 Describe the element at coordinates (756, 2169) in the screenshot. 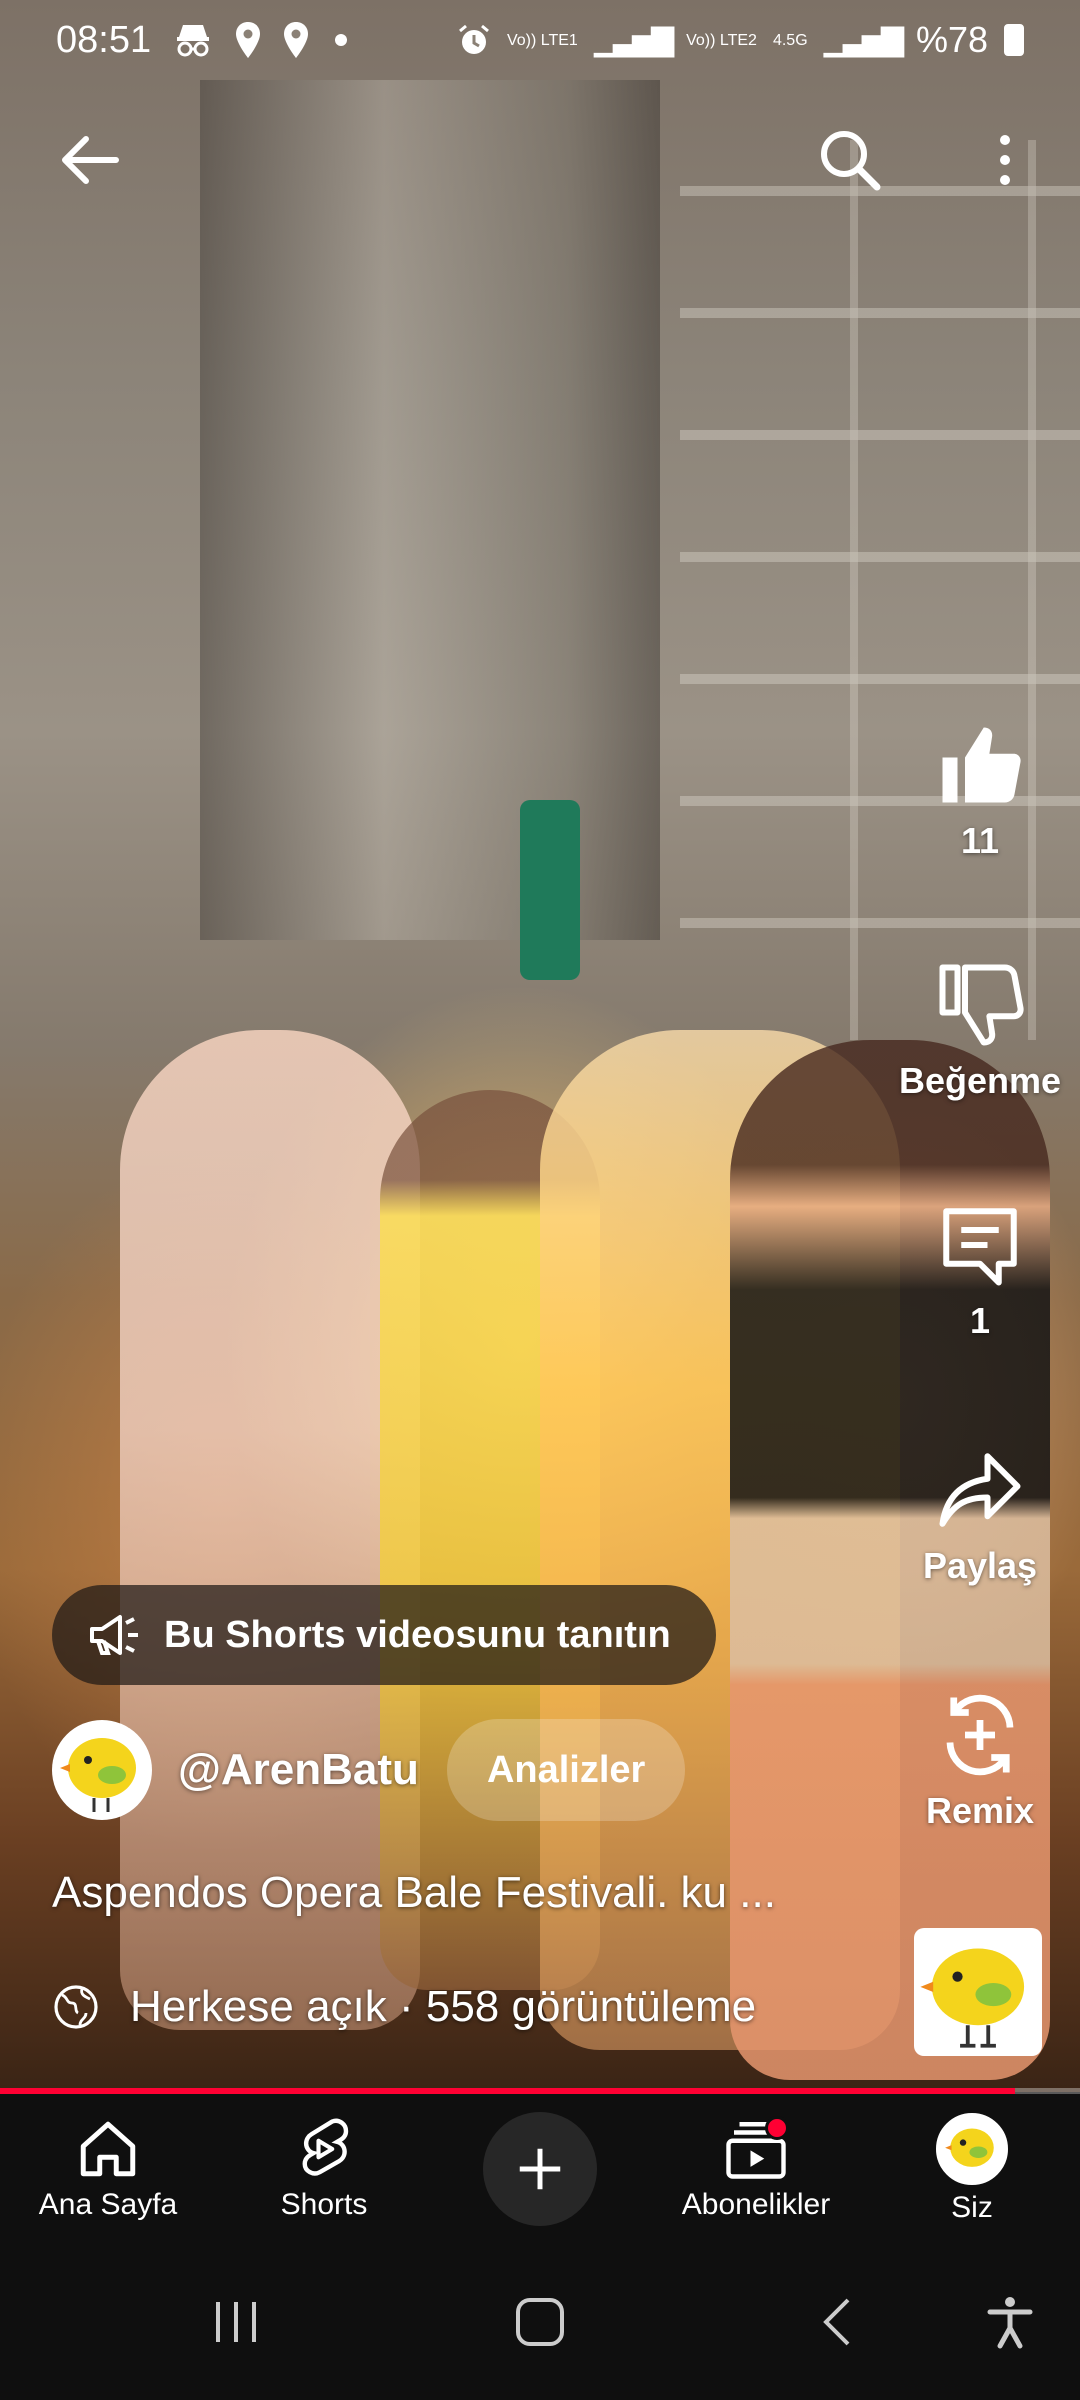

I see `nav-subscriptions: Abonelikler` at that location.